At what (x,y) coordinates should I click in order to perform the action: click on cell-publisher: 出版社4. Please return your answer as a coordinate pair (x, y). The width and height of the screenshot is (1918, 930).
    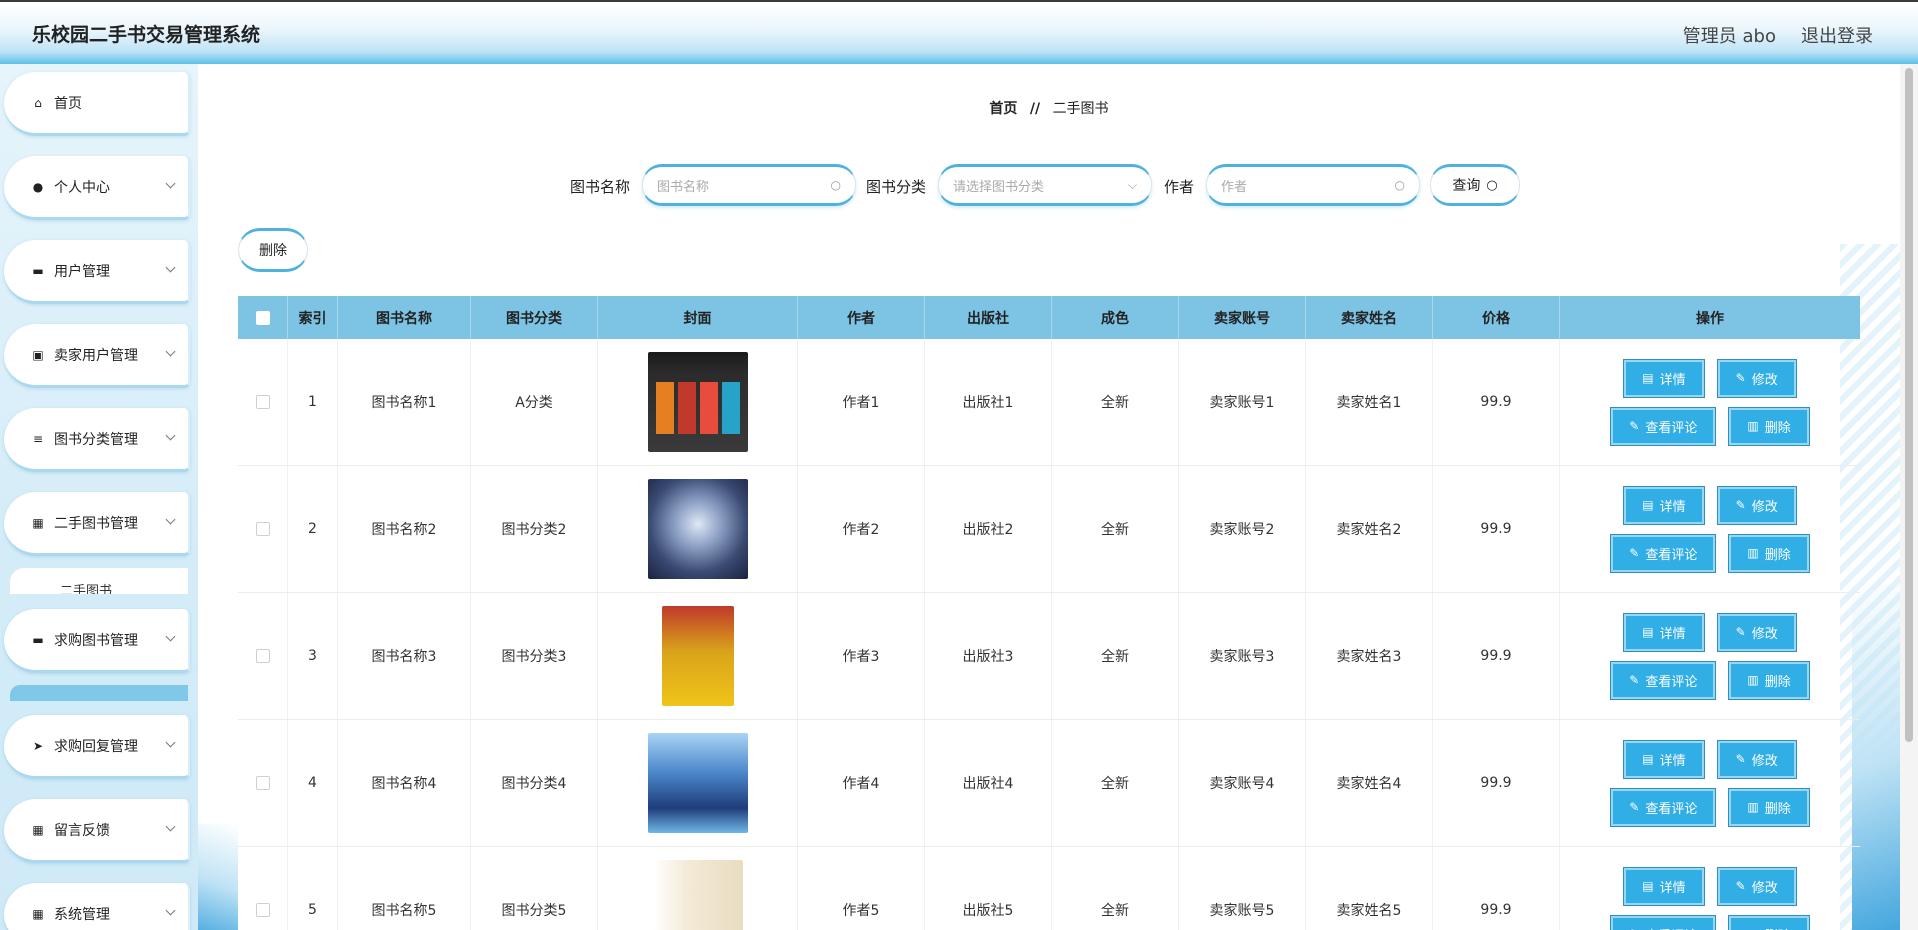
    Looking at the image, I should click on (988, 783).